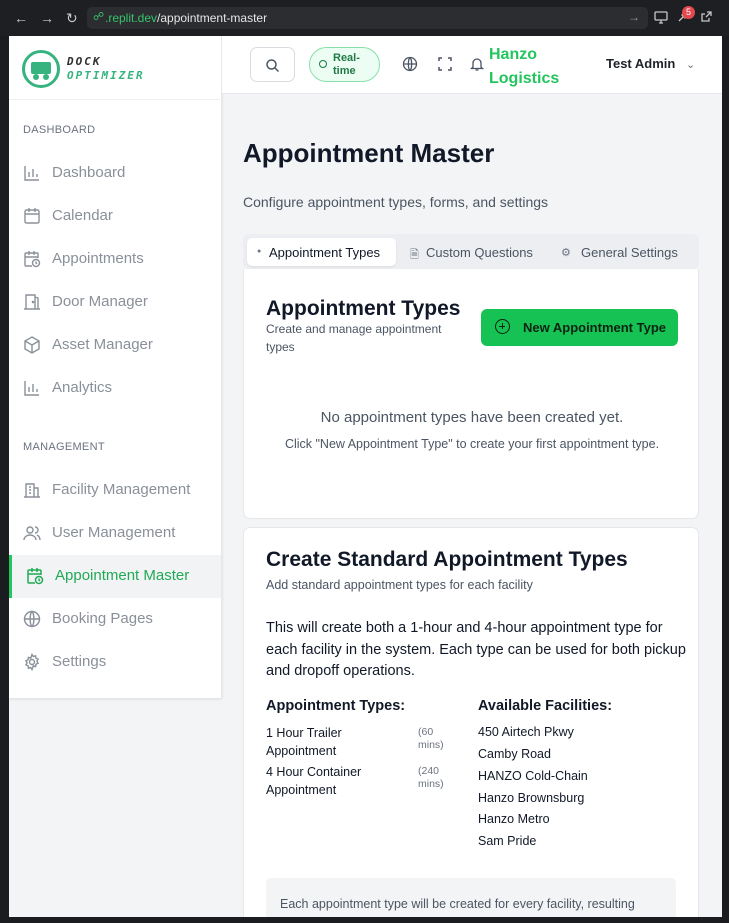 This screenshot has width=729, height=923. Describe the element at coordinates (477, 64) in the screenshot. I see `bell-icon` at that location.